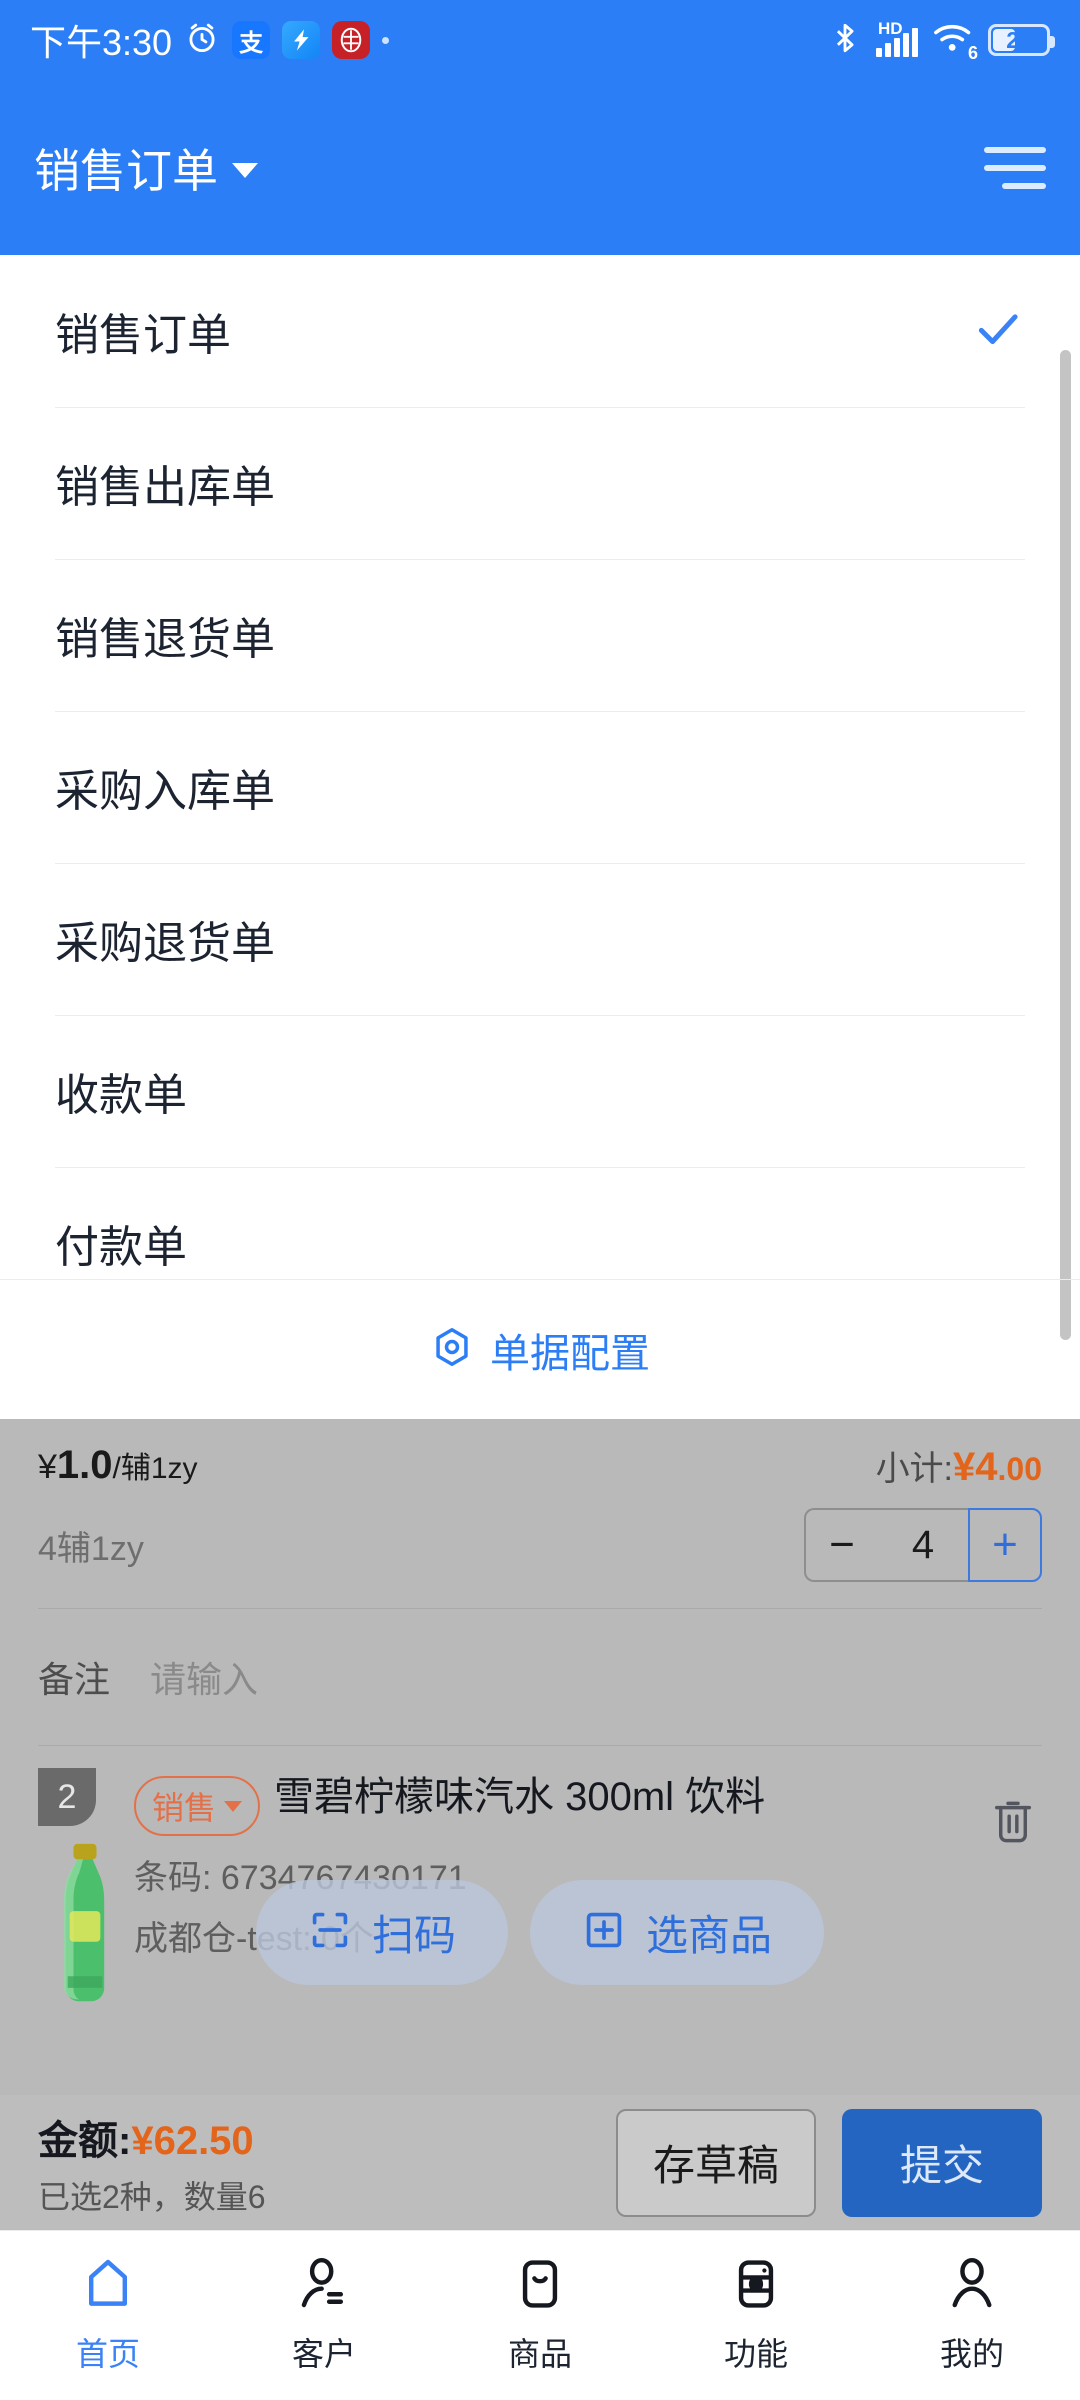  Describe the element at coordinates (755, 2354) in the screenshot. I see `nav-label-function: 功能` at that location.